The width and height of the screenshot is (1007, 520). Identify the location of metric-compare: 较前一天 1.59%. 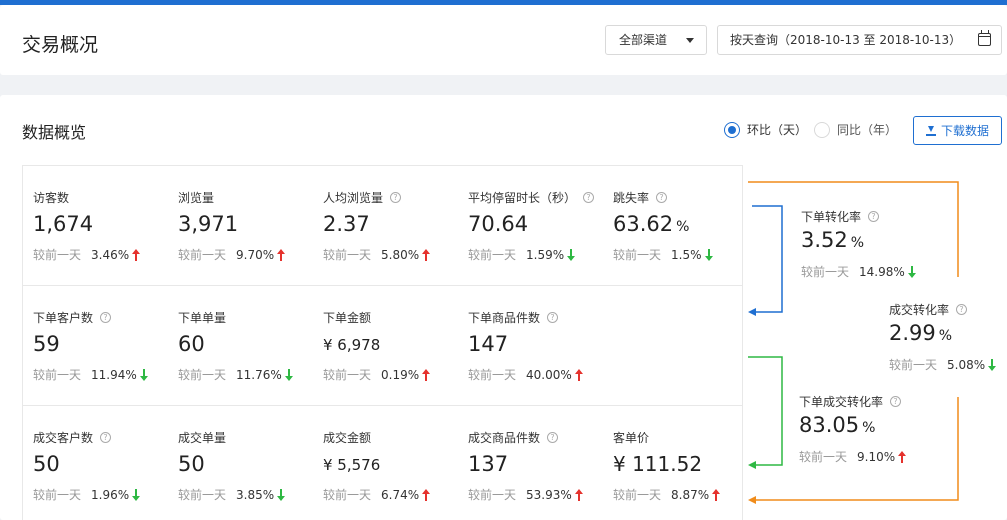
(522, 254).